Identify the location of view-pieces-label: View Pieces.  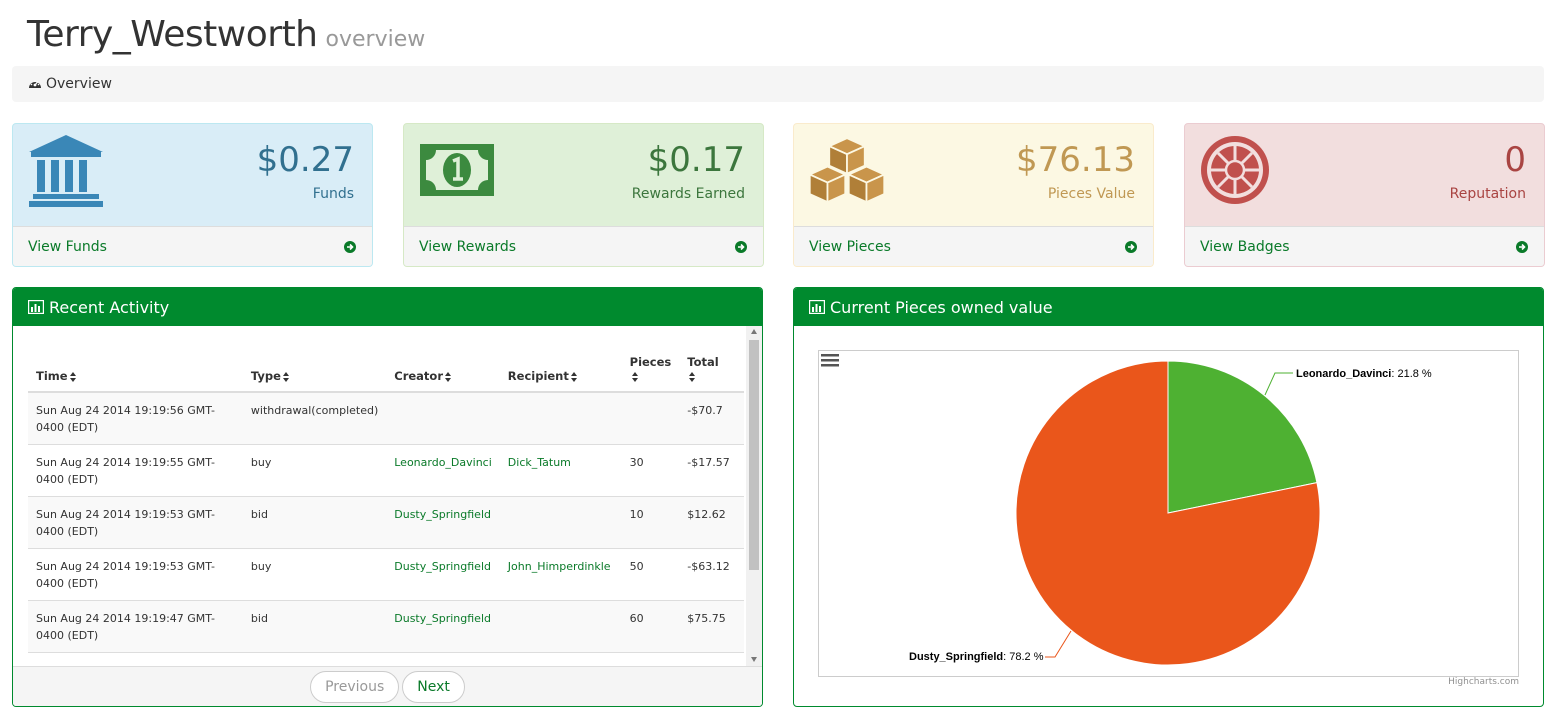
(850, 247).